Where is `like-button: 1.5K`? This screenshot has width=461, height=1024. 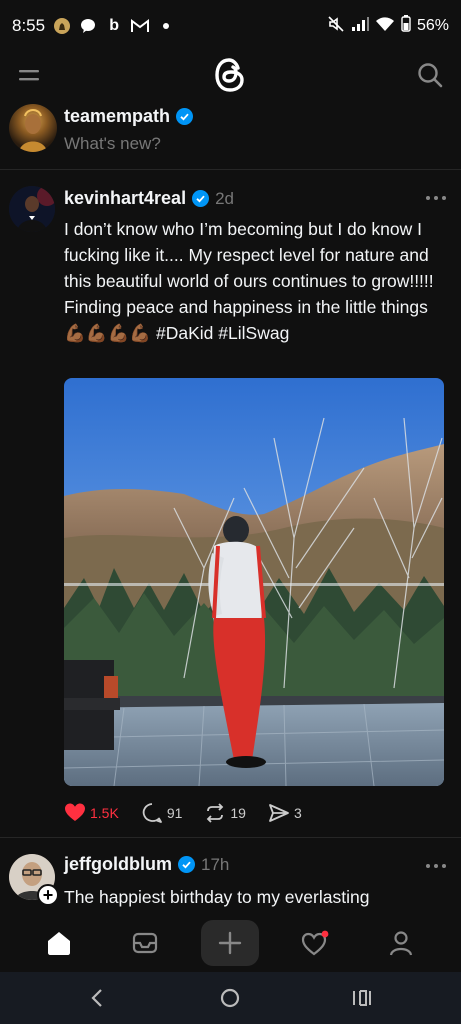
like-button: 1.5K is located at coordinates (91, 813).